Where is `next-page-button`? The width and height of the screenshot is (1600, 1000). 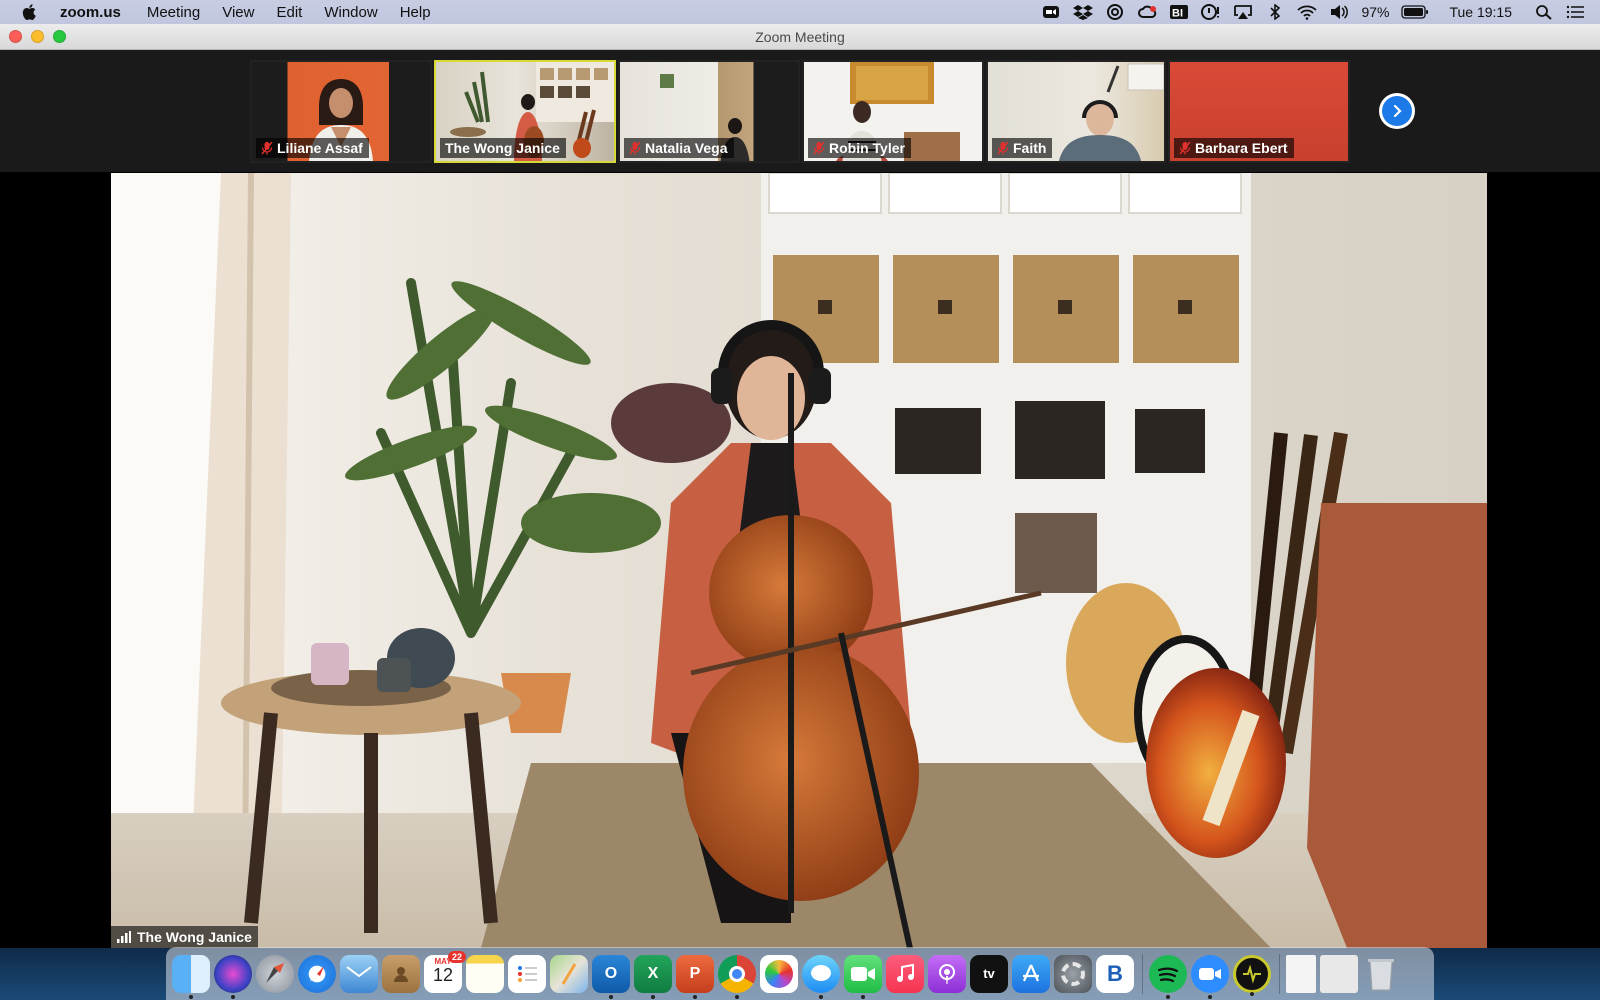
next-page-button is located at coordinates (1397, 111).